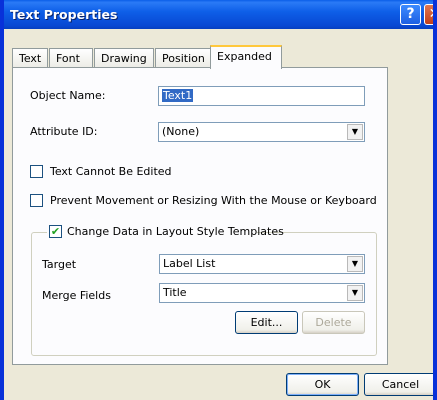  Describe the element at coordinates (261, 96) in the screenshot. I see `object-name-field: Text1` at that location.